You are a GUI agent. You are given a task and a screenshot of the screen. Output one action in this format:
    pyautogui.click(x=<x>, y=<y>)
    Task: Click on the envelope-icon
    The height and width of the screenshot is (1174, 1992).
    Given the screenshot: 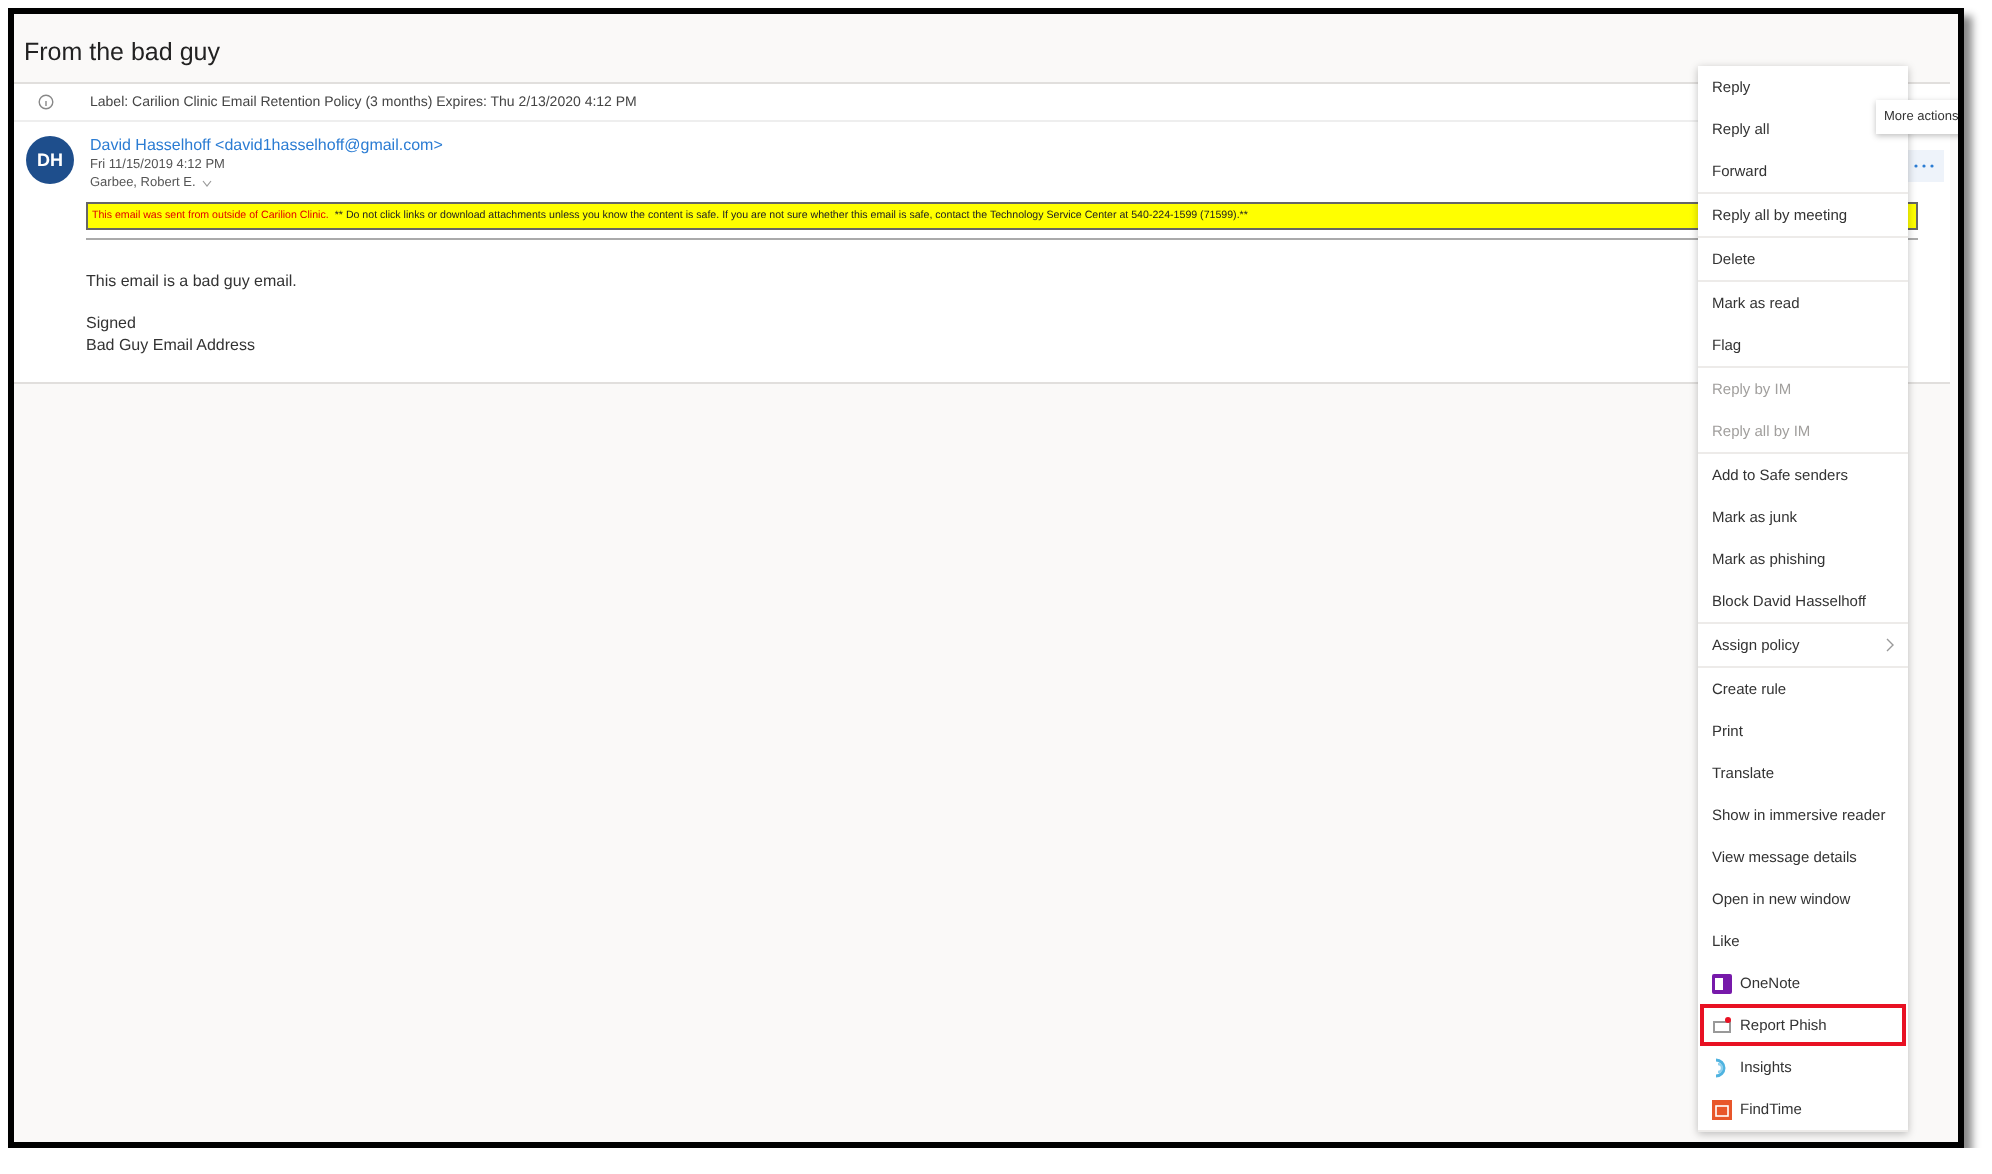 What is the action you would take?
    pyautogui.click(x=1722, y=1025)
    